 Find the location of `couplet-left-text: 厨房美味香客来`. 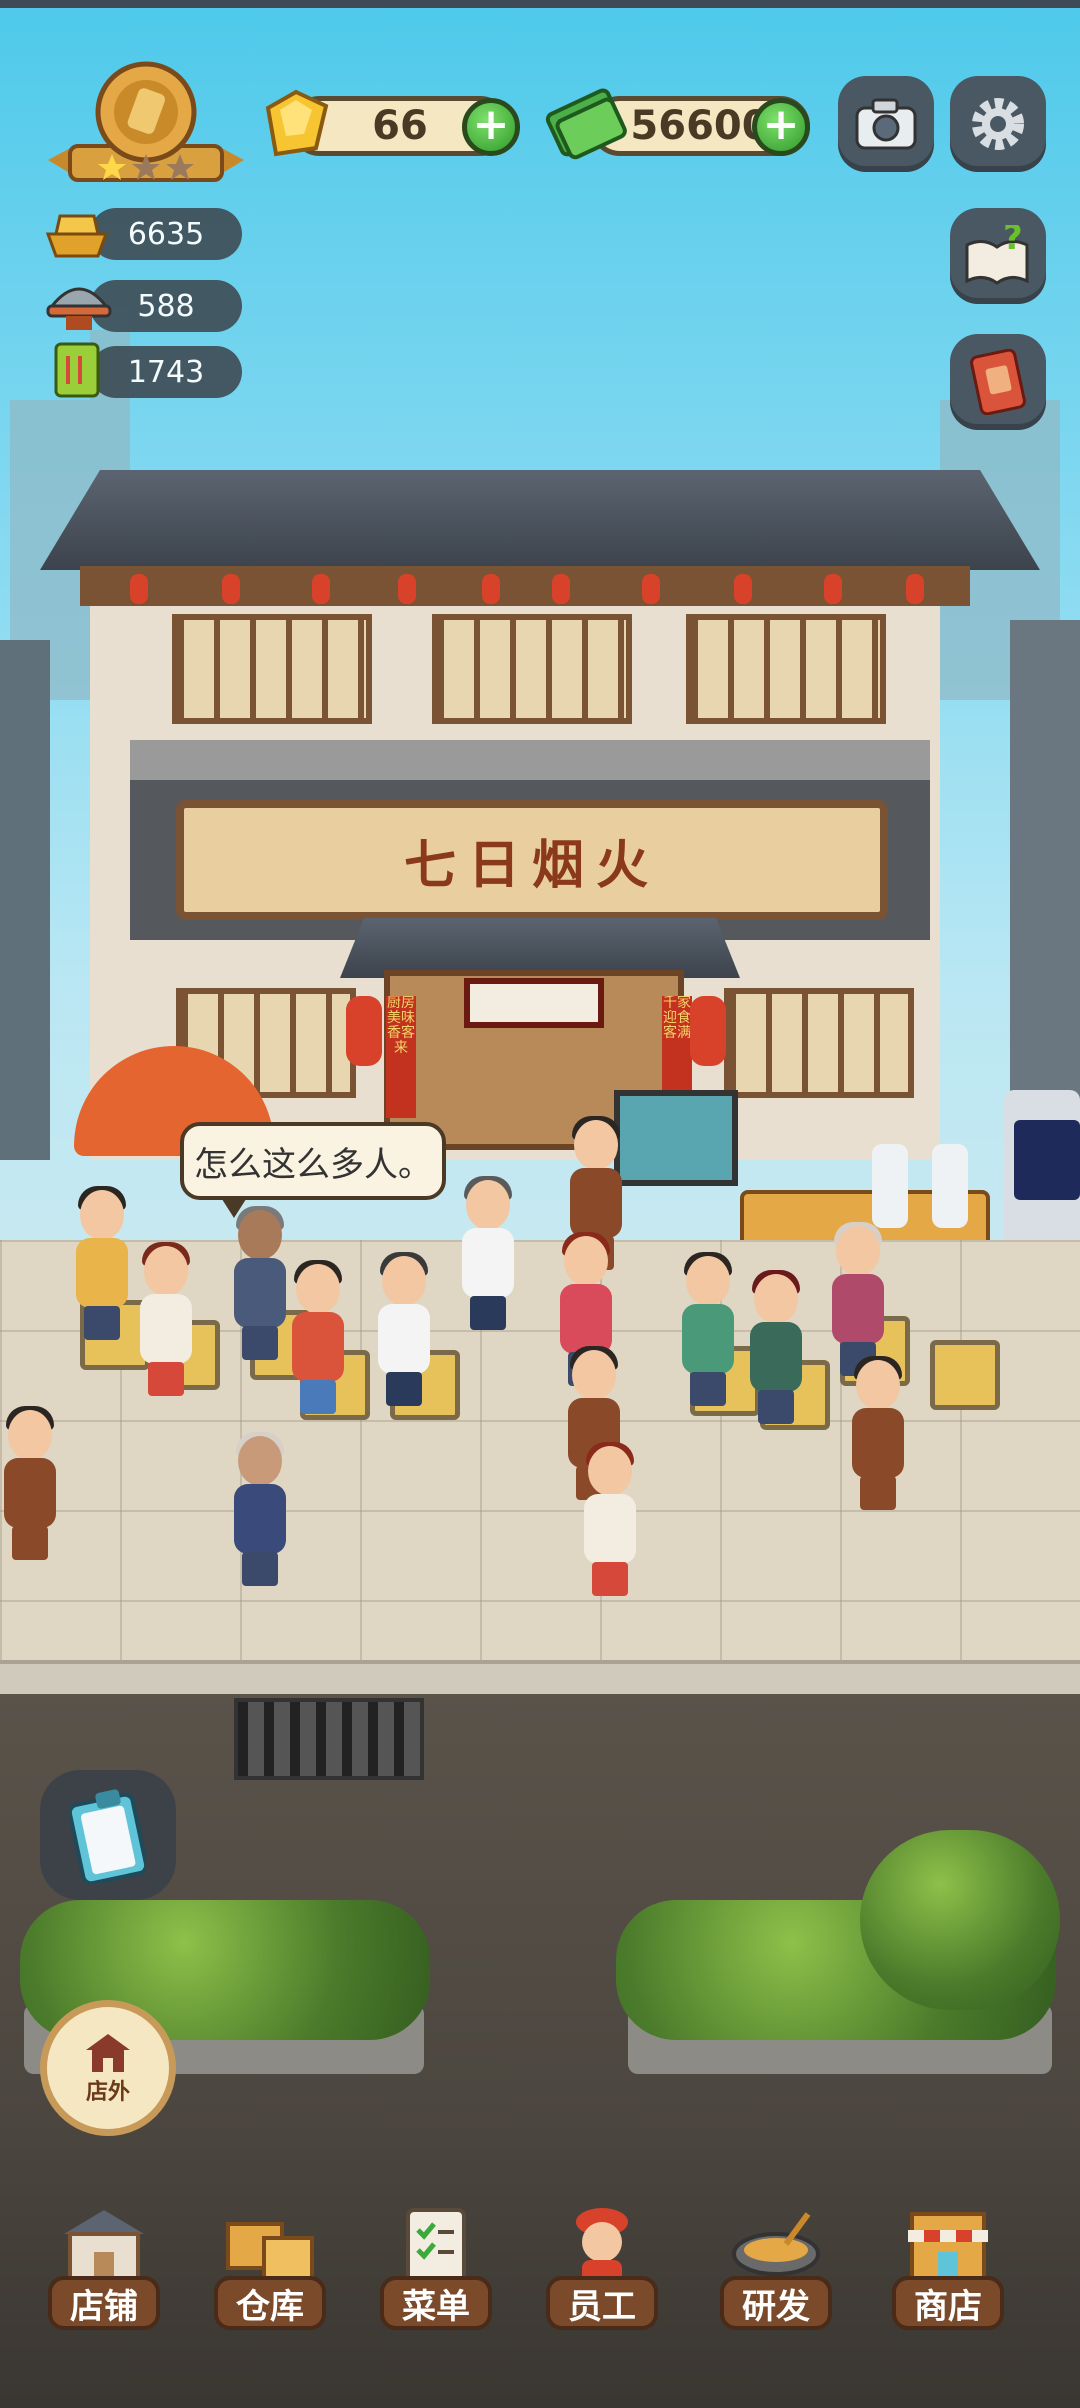

couplet-left-text: 厨房美味香客来 is located at coordinates (401, 1026).